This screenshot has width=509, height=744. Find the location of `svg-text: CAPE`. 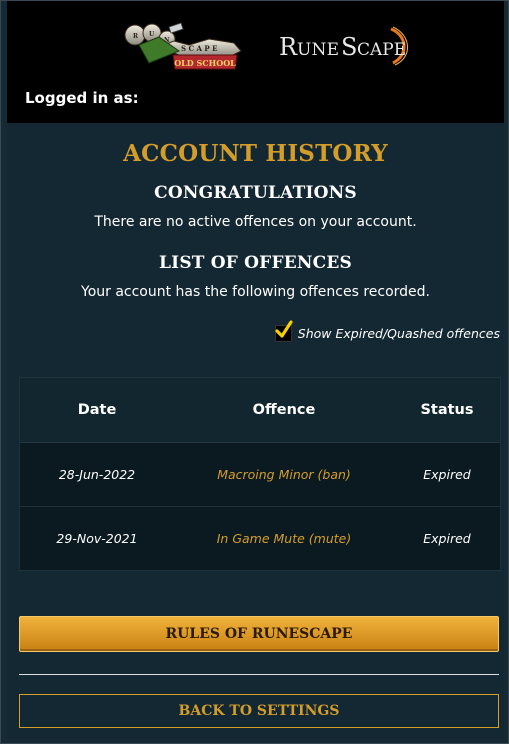

svg-text: CAPE is located at coordinates (381, 50).